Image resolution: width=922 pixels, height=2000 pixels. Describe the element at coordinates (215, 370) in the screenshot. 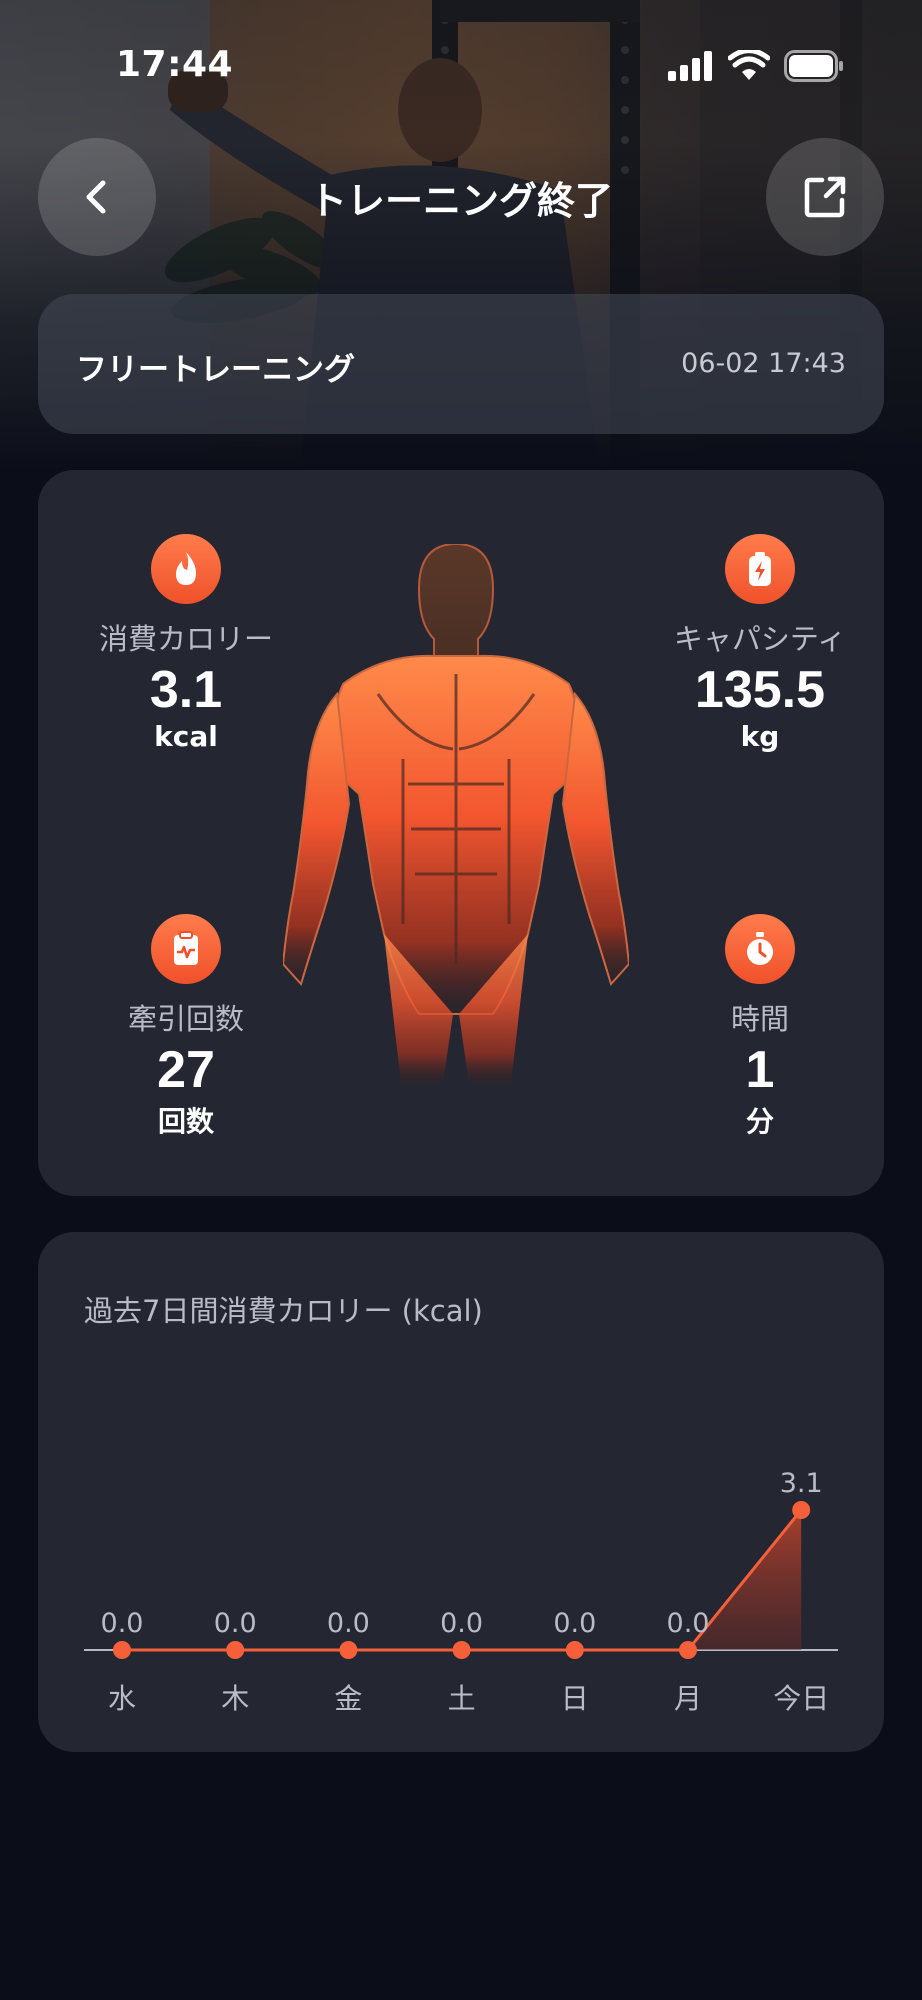

I see `session-name: フリートレーニング` at that location.